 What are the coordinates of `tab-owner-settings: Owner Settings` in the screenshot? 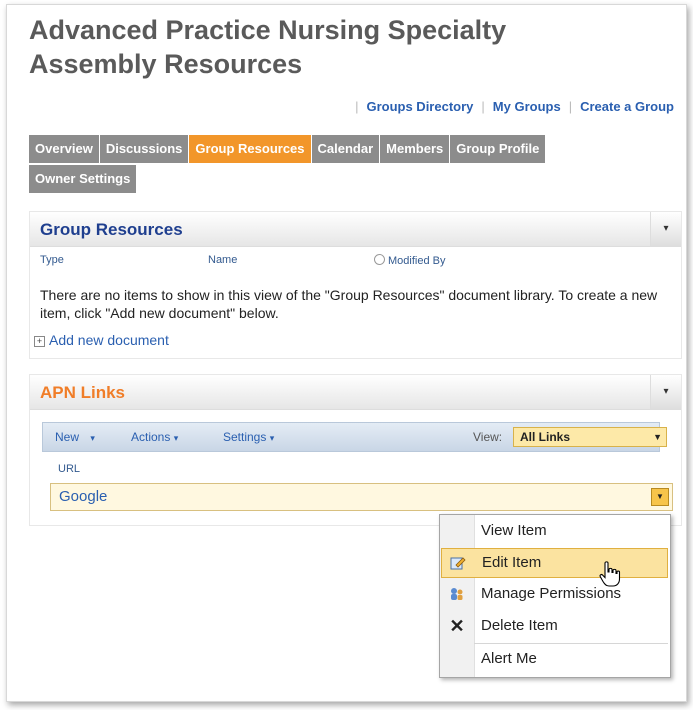 It's located at (83, 179).